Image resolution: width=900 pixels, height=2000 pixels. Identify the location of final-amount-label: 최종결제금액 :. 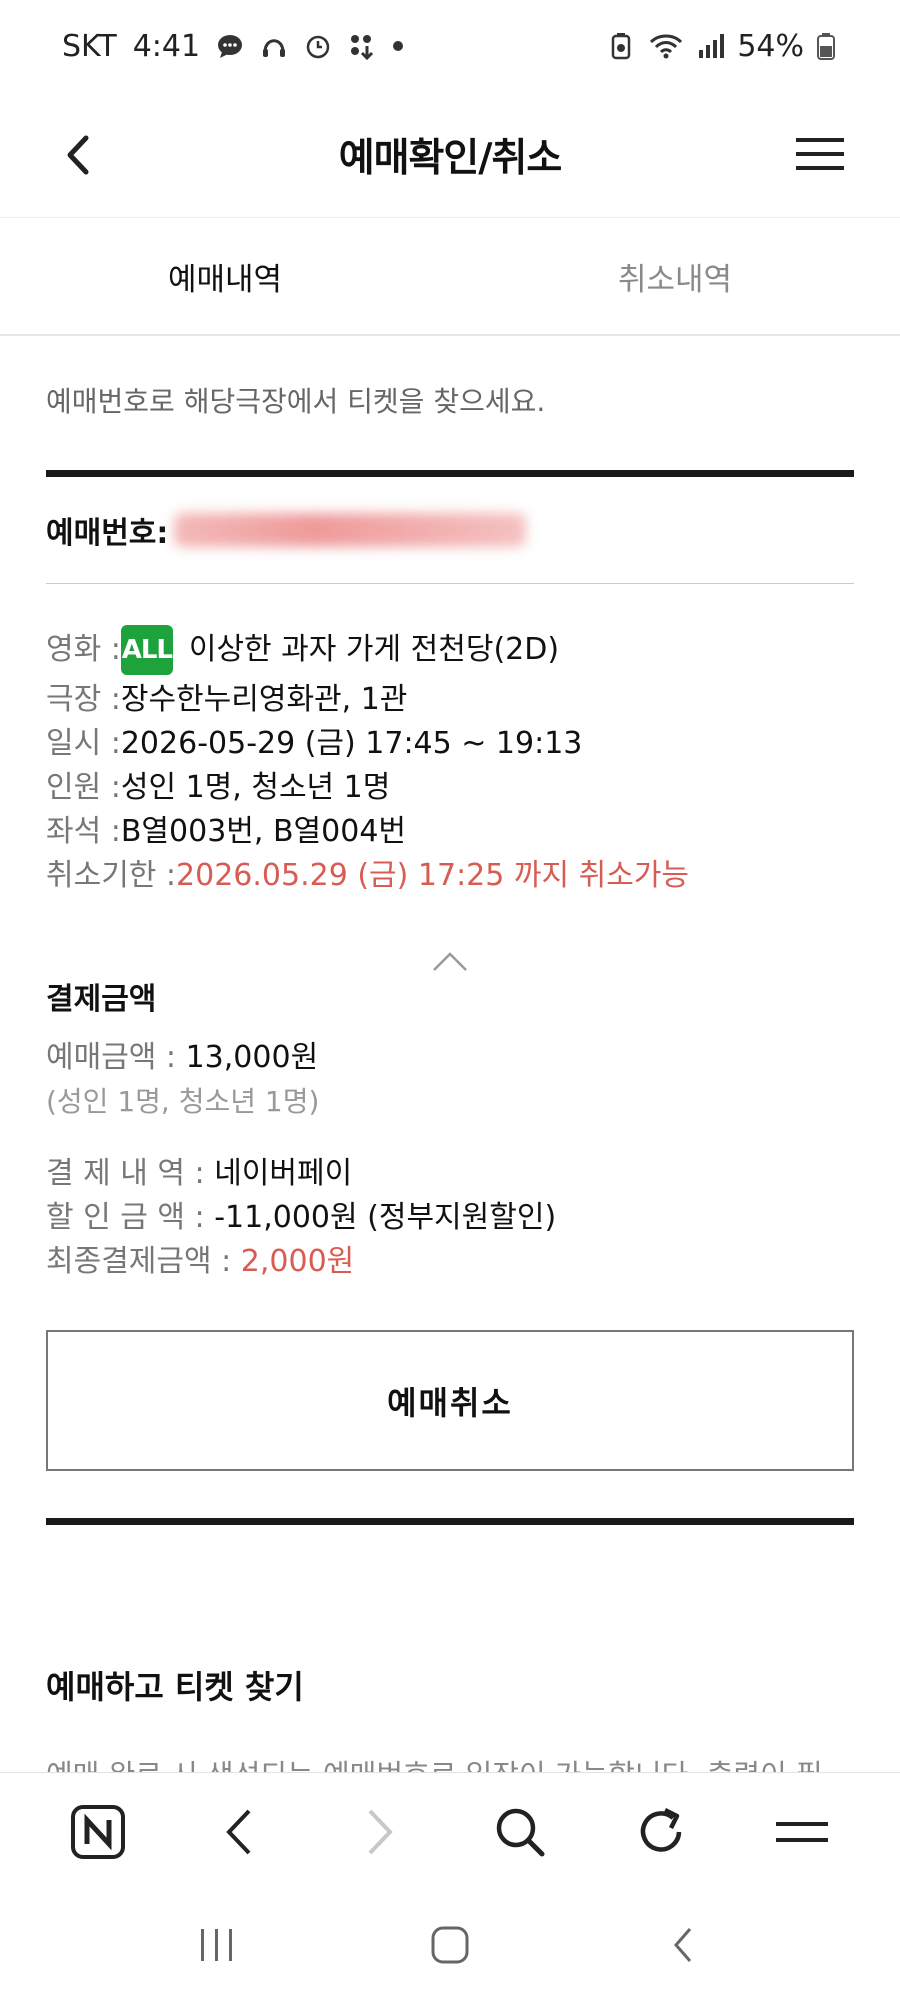
(143, 1261).